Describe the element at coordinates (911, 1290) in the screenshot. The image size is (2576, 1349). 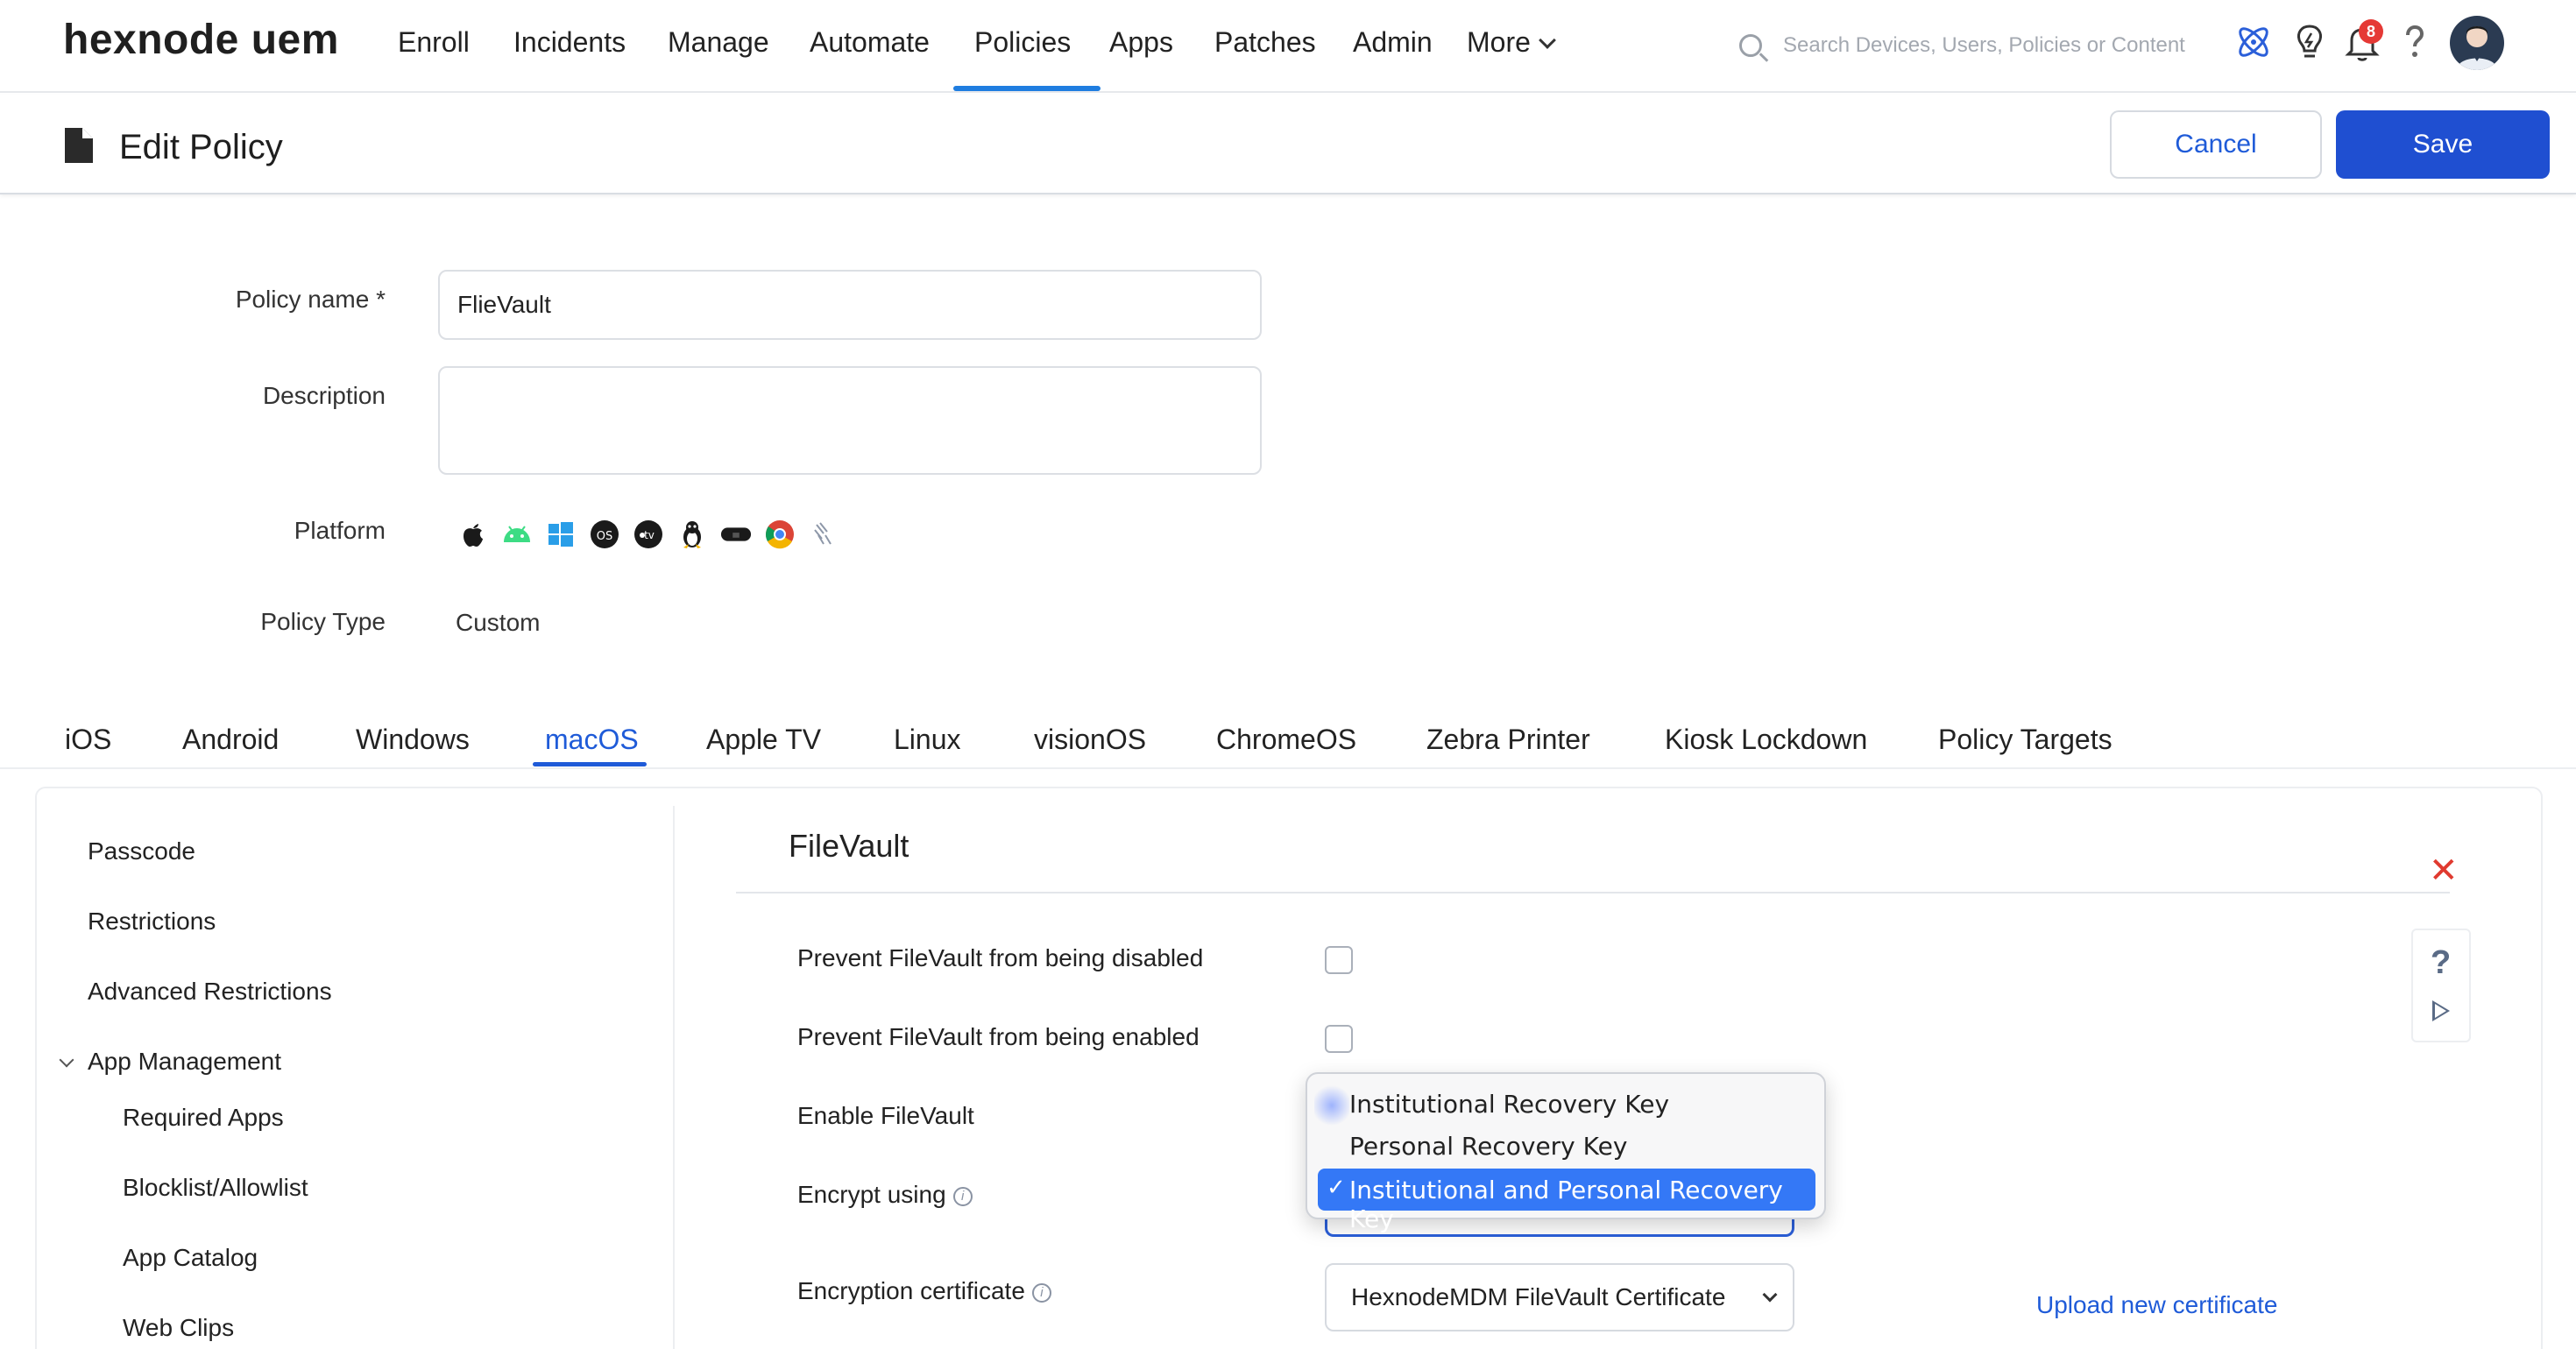
I see `encryption-certificate-text: Encryption certificate` at that location.